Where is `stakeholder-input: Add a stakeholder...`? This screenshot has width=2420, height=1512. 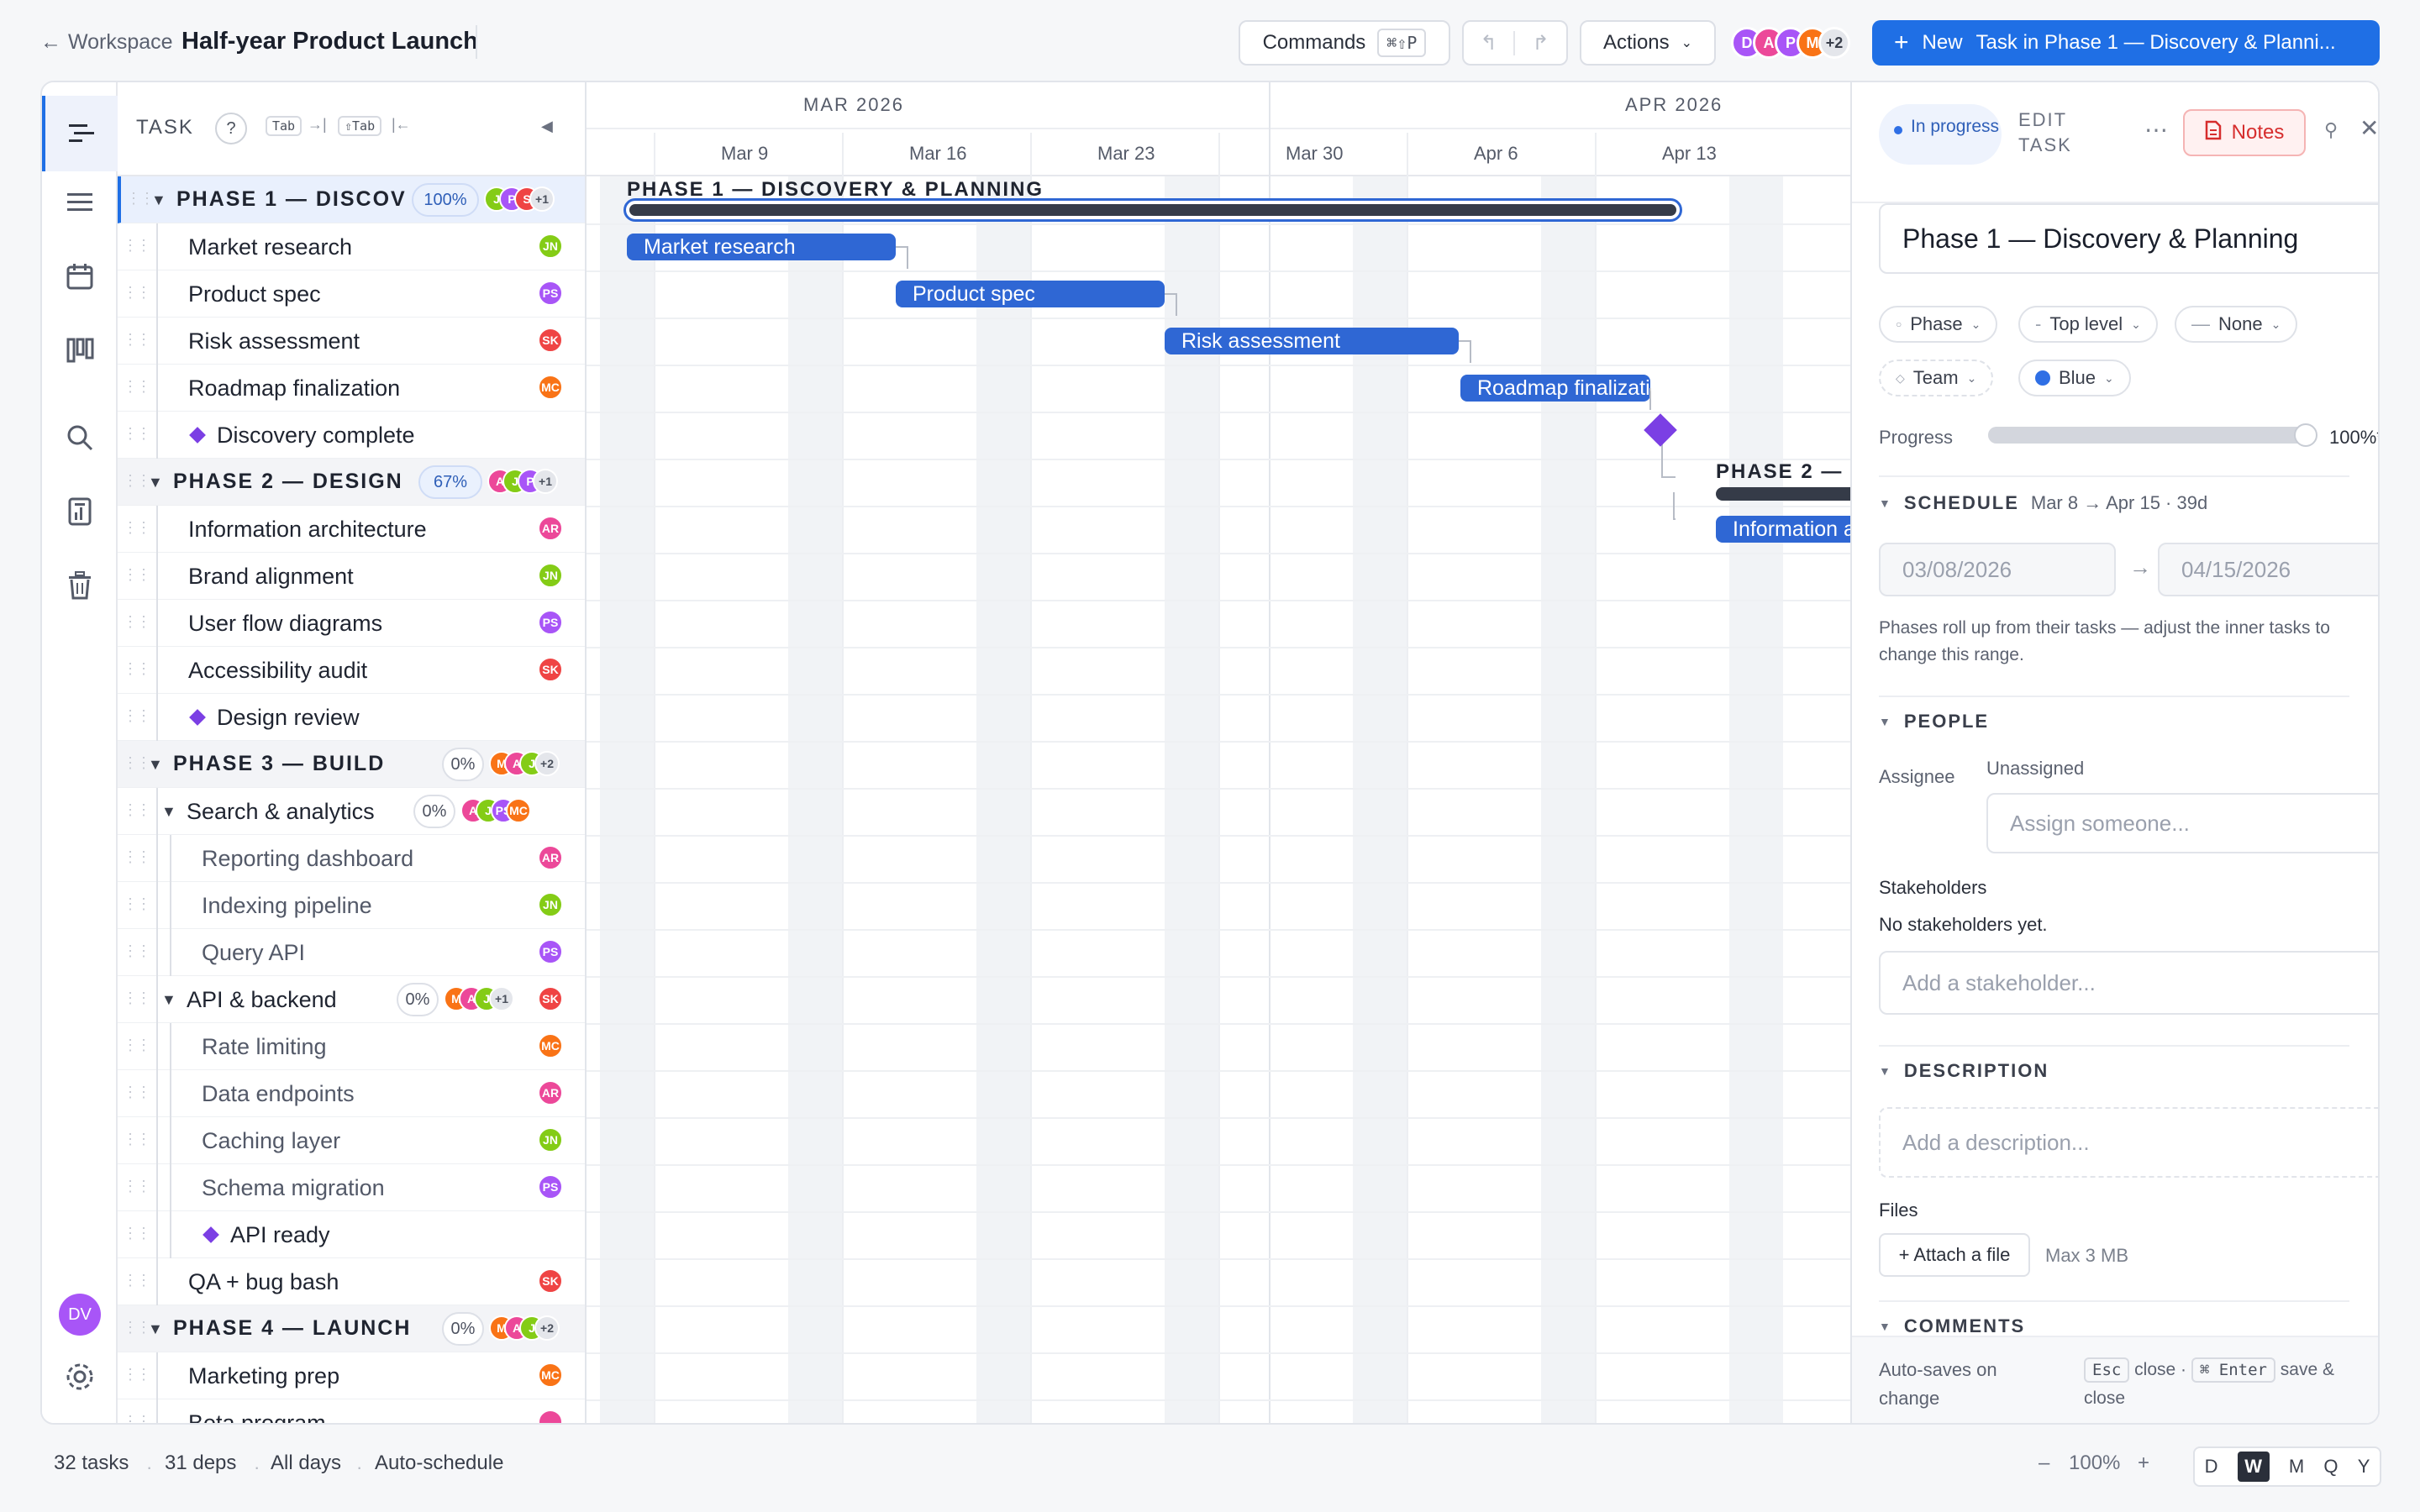
stakeholder-input: Add a stakeholder... is located at coordinates (2128, 983).